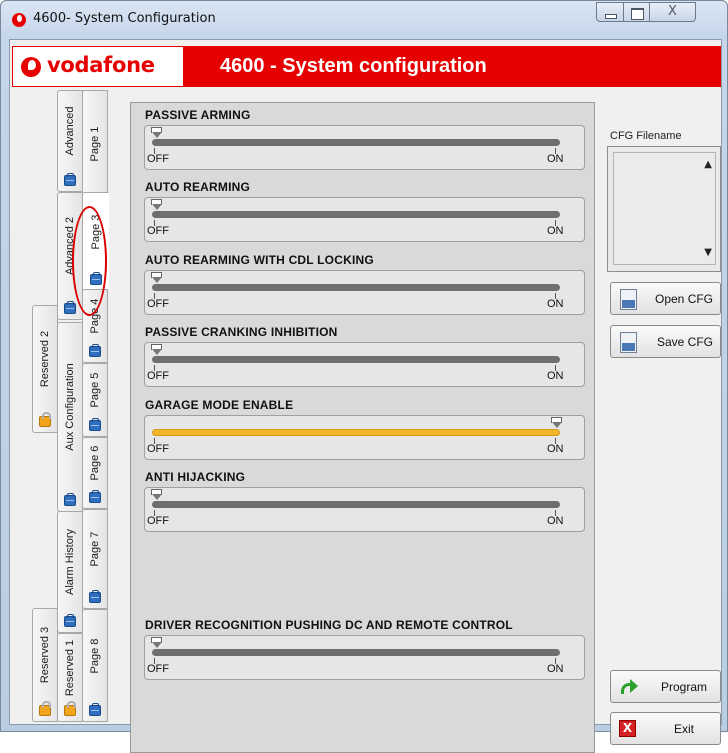 This screenshot has width=728, height=753. What do you see at coordinates (684, 299) in the screenshot?
I see `open-cfg-label: Open CFG` at bounding box center [684, 299].